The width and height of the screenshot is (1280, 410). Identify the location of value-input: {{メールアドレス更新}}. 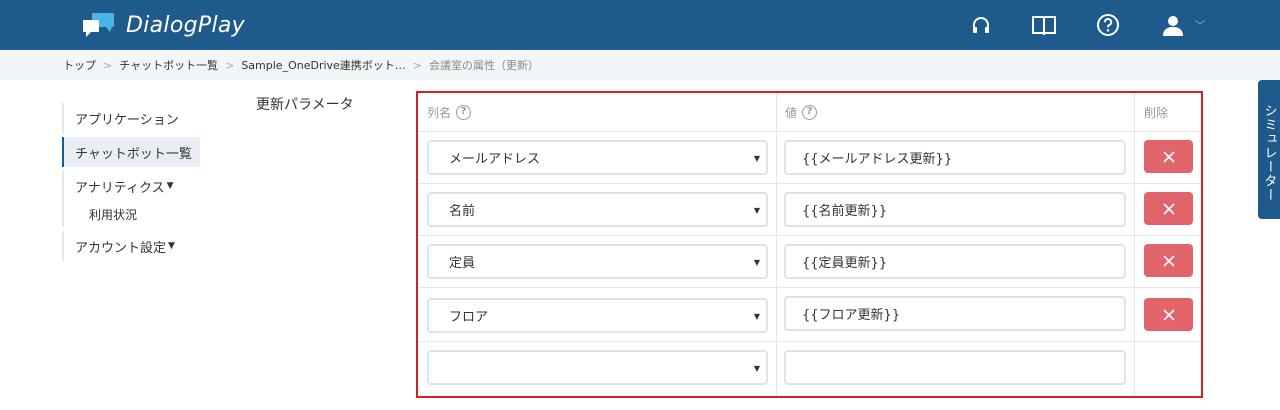
(955, 157).